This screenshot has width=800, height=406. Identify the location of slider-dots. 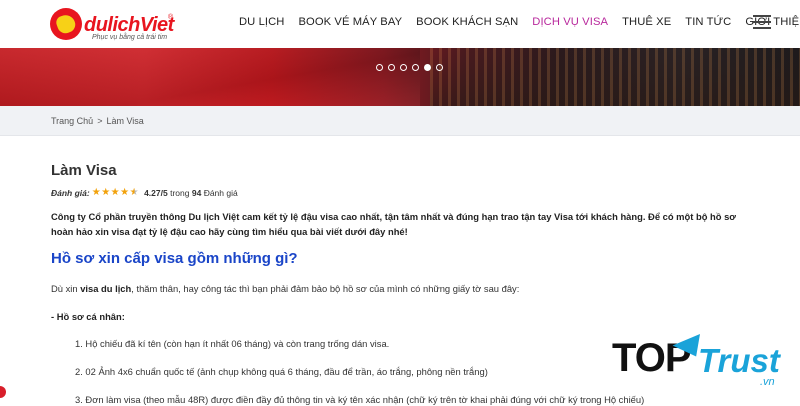
(409, 67).